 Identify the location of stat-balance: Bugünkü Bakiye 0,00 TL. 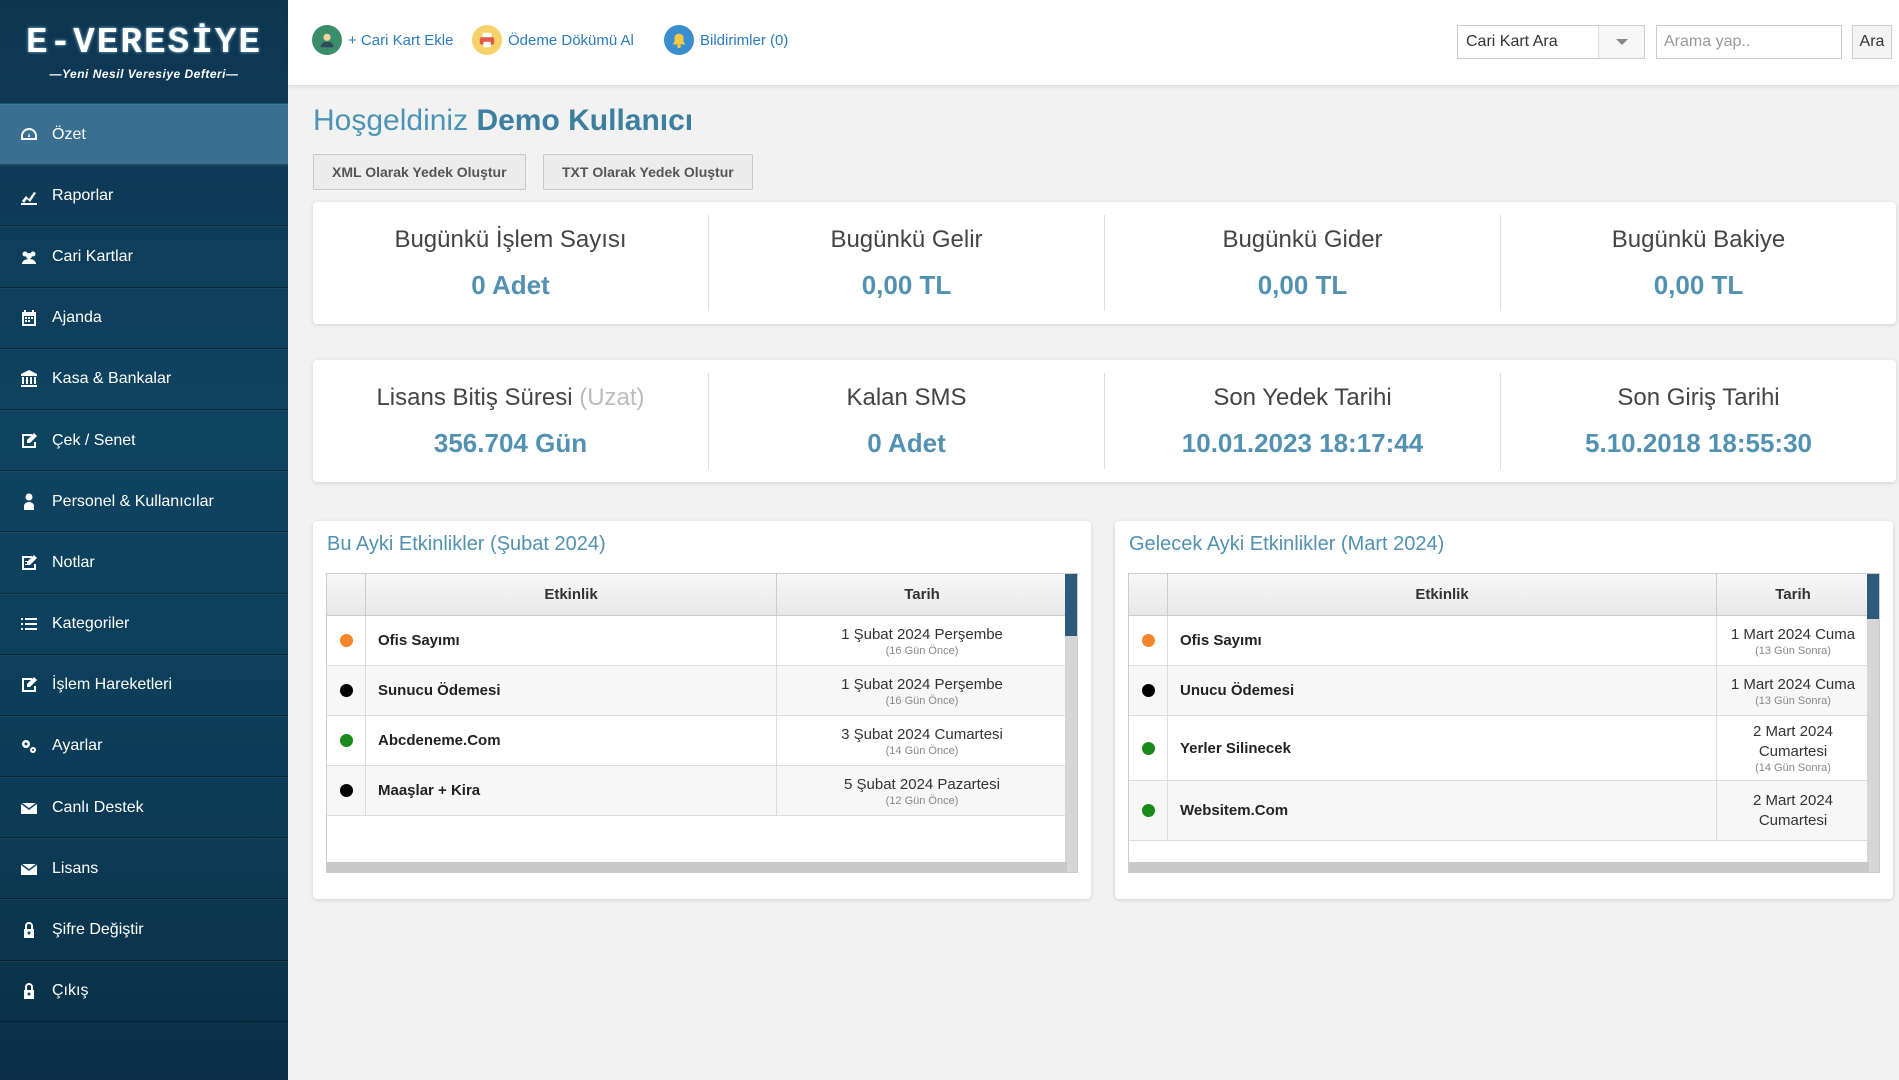
(1698, 263).